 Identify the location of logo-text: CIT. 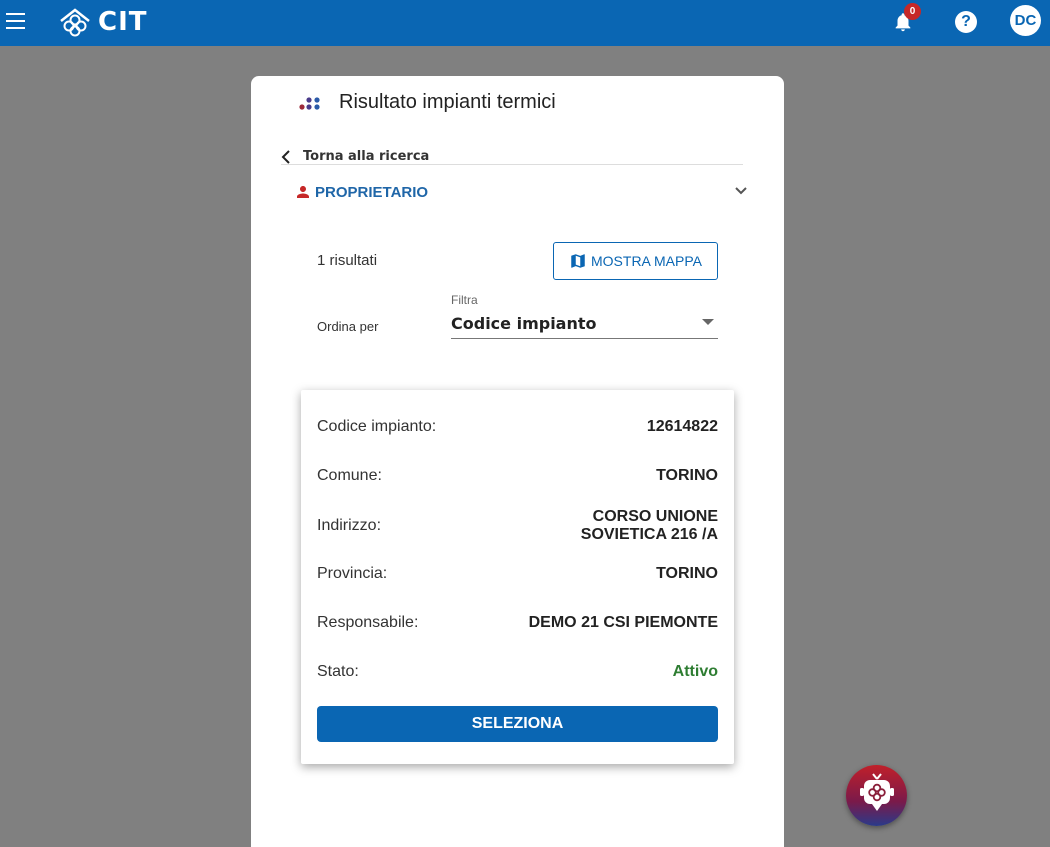
(123, 22).